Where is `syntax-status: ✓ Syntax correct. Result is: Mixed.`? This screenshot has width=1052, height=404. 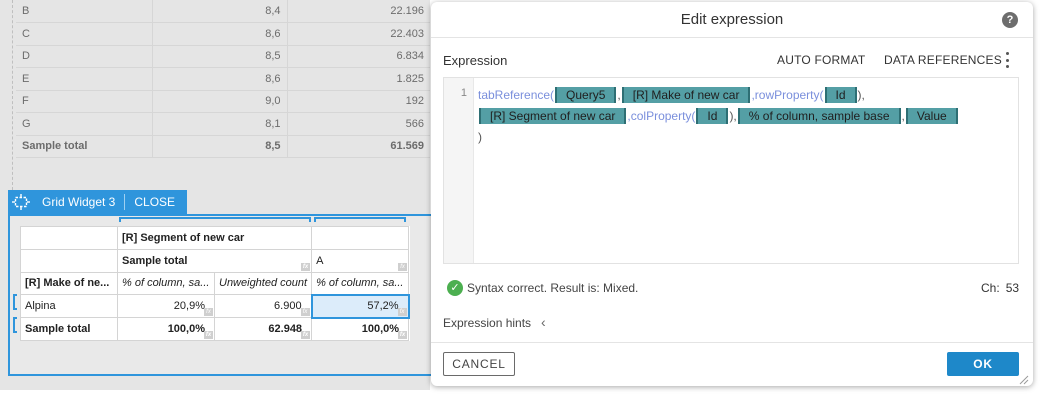
syntax-status: ✓ Syntax correct. Result is: Mixed. is located at coordinates (542, 288).